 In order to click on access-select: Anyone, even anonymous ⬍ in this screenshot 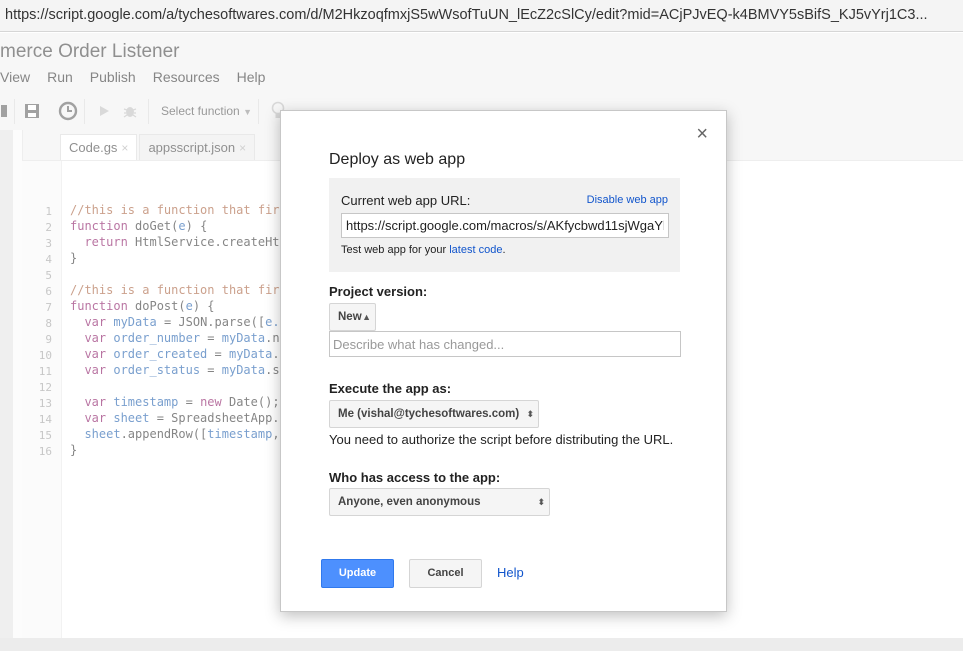, I will do `click(439, 502)`.